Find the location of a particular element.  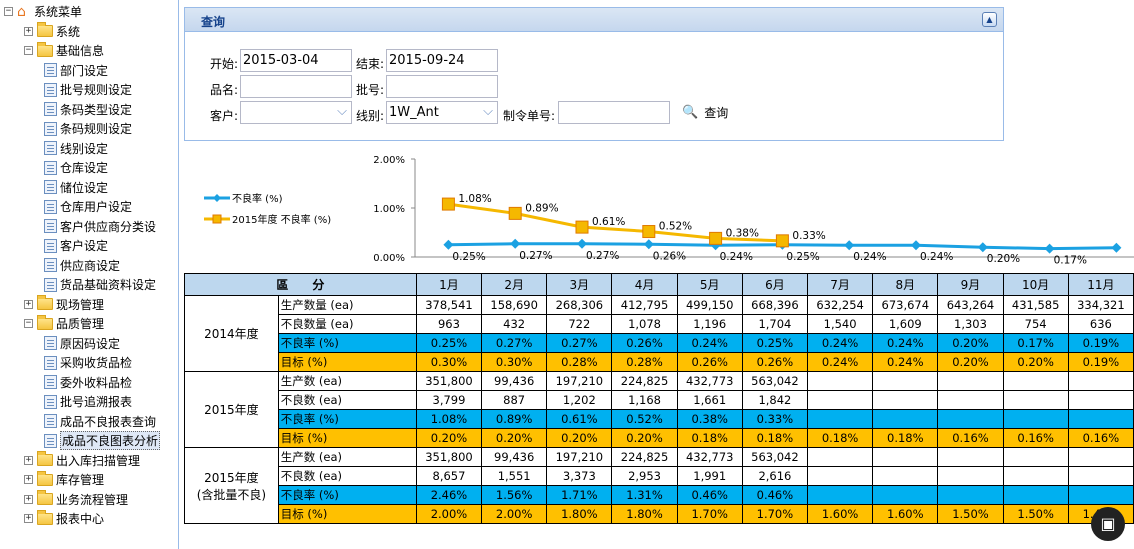

image-icon: ▣ is located at coordinates (1108, 524).